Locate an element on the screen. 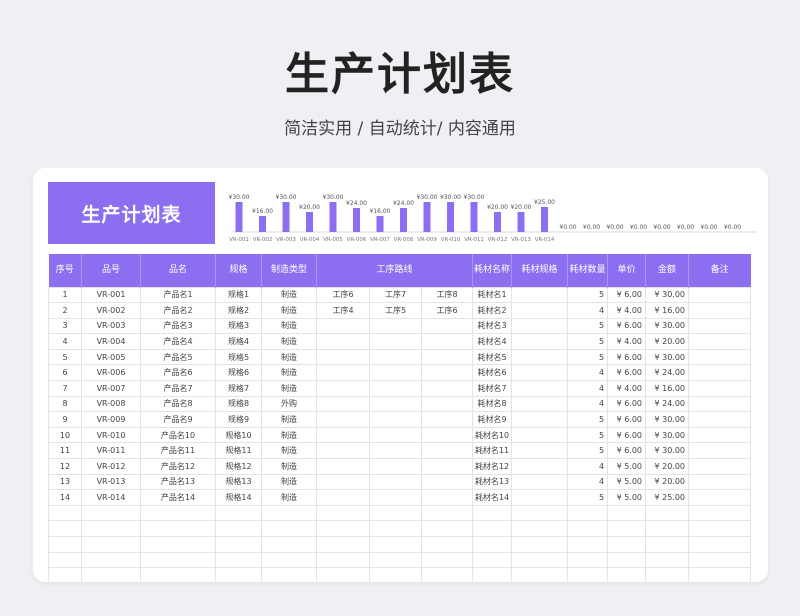 Image resolution: width=800 pixels, height=616 pixels. cell-amount: ¥ 24.00 is located at coordinates (667, 373).